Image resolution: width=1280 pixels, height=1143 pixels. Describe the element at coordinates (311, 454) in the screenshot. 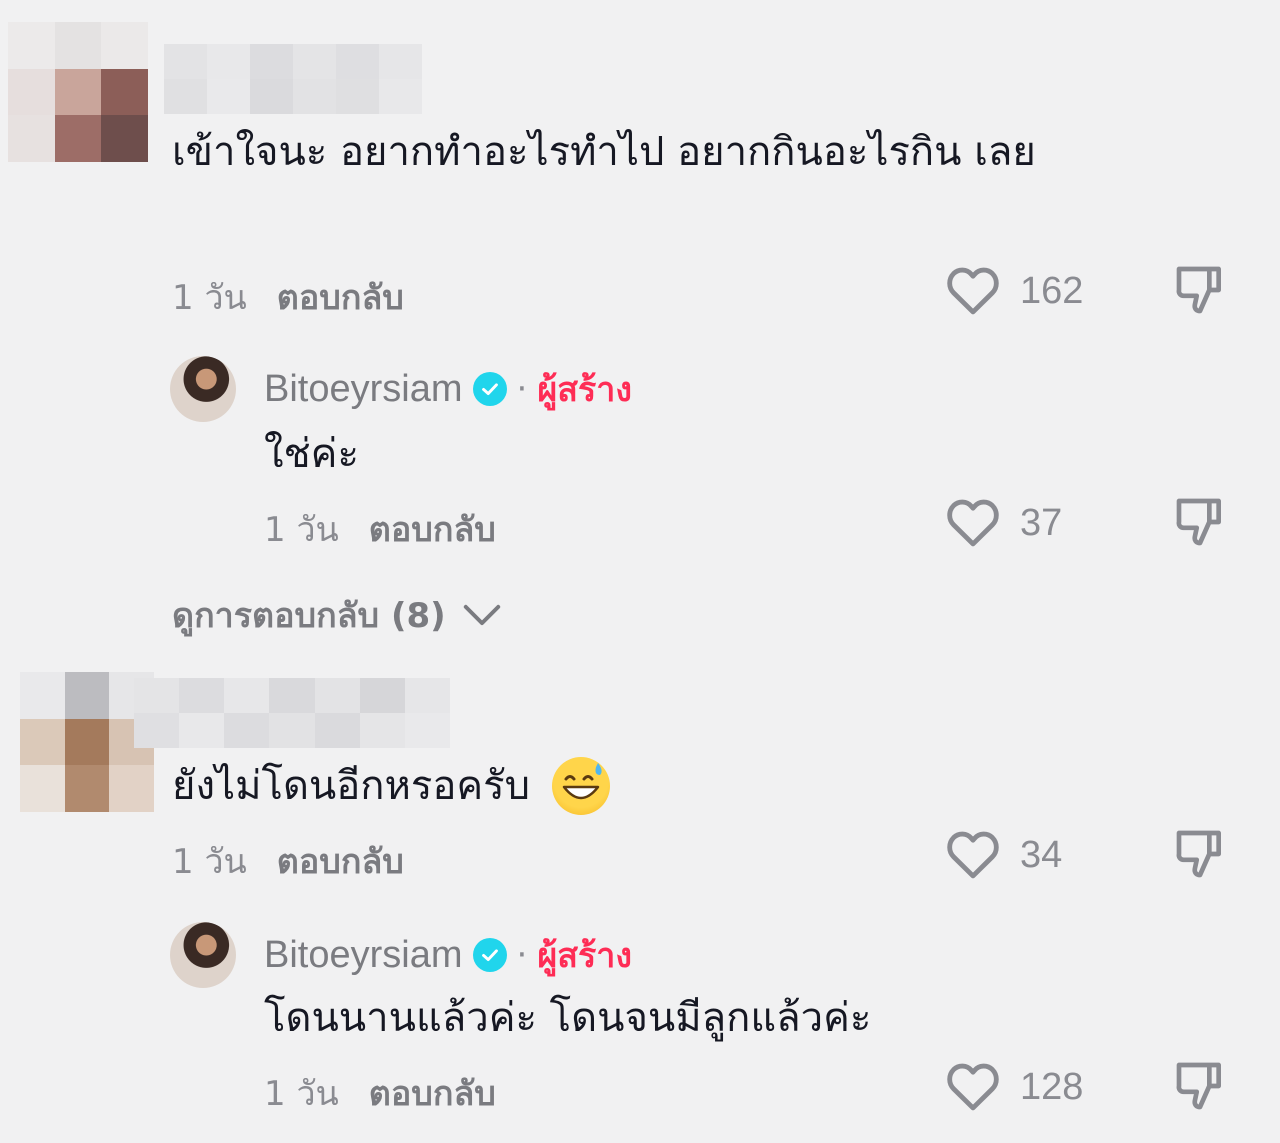

I see `reply-text: ใช่ค่ะ` at that location.